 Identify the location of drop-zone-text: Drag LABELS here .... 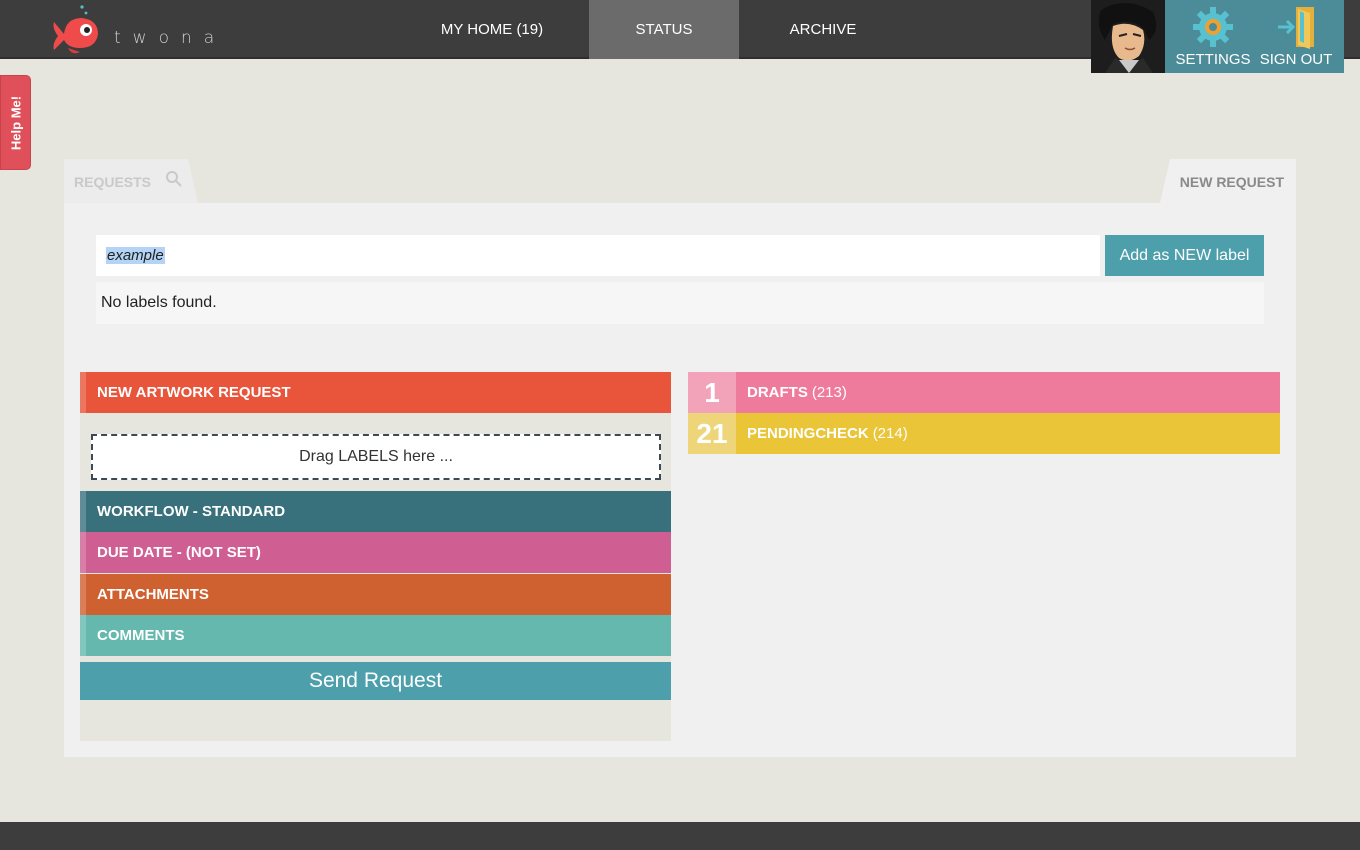
(376, 456).